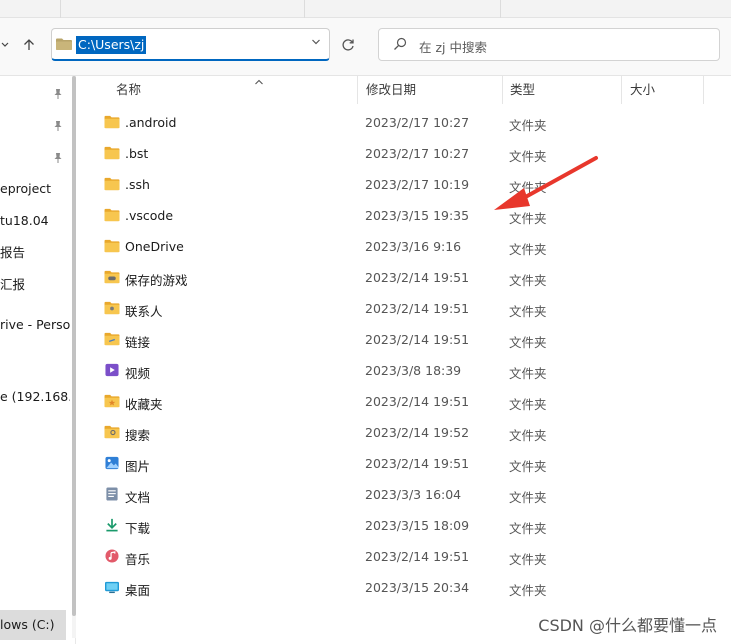 This screenshot has width=731, height=644. What do you see at coordinates (417, 432) in the screenshot?
I see `file-modified-date: 2023/2/14 19:52` at bounding box center [417, 432].